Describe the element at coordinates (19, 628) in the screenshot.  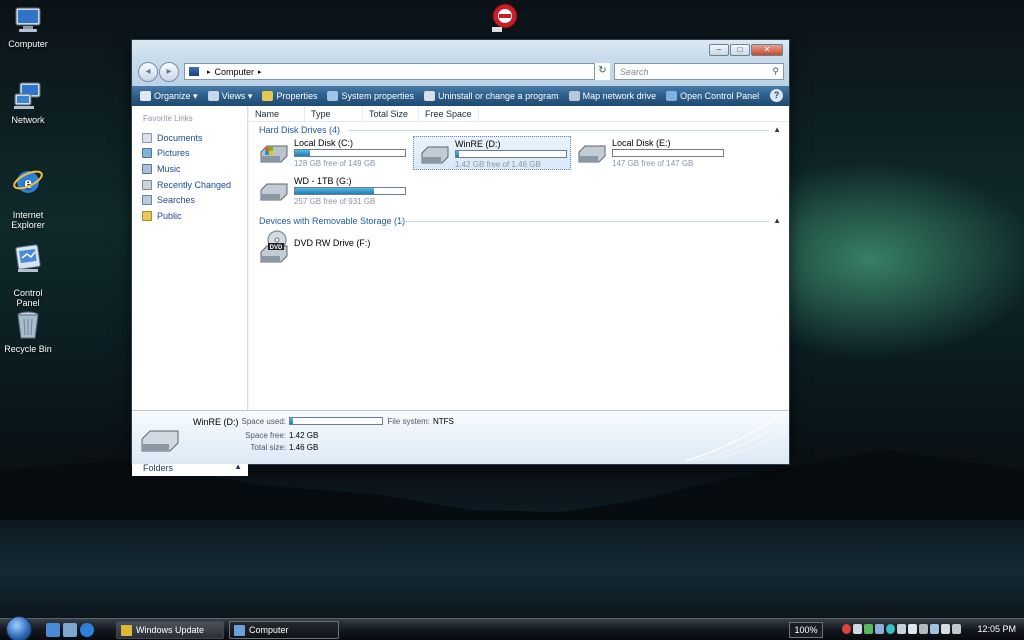
I see `start-button` at that location.